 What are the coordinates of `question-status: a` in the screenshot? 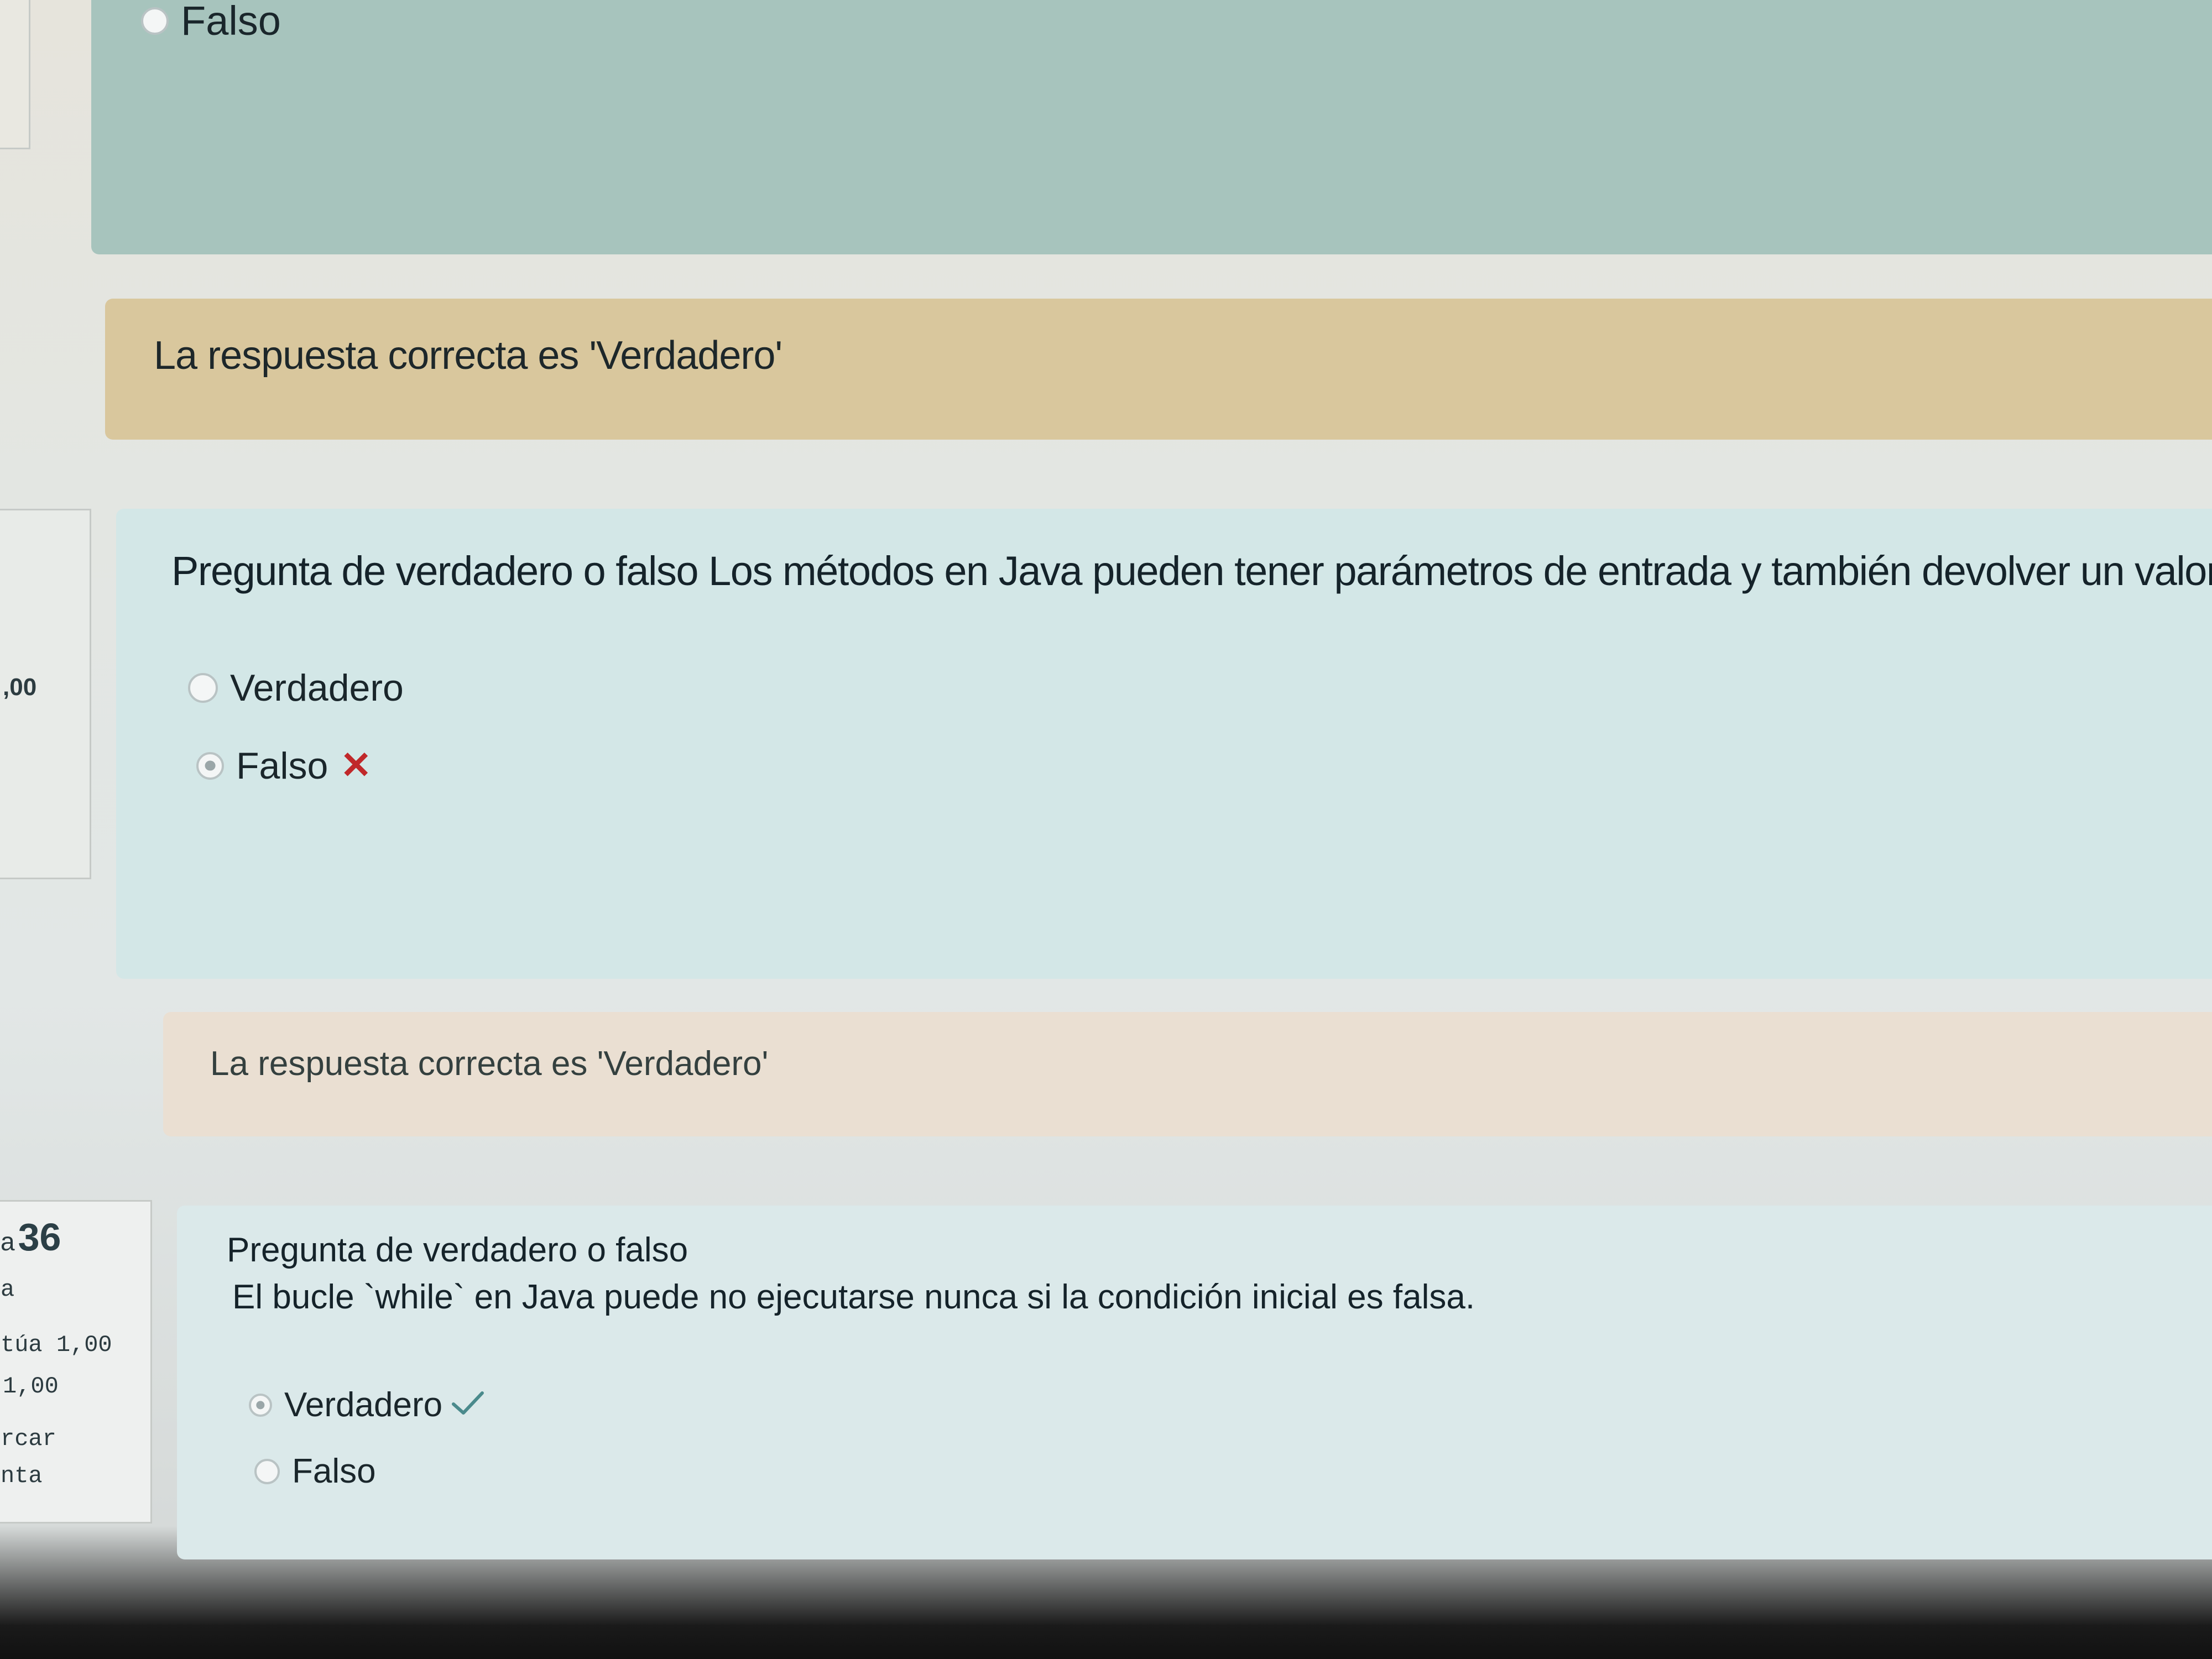 It's located at (8, 1289).